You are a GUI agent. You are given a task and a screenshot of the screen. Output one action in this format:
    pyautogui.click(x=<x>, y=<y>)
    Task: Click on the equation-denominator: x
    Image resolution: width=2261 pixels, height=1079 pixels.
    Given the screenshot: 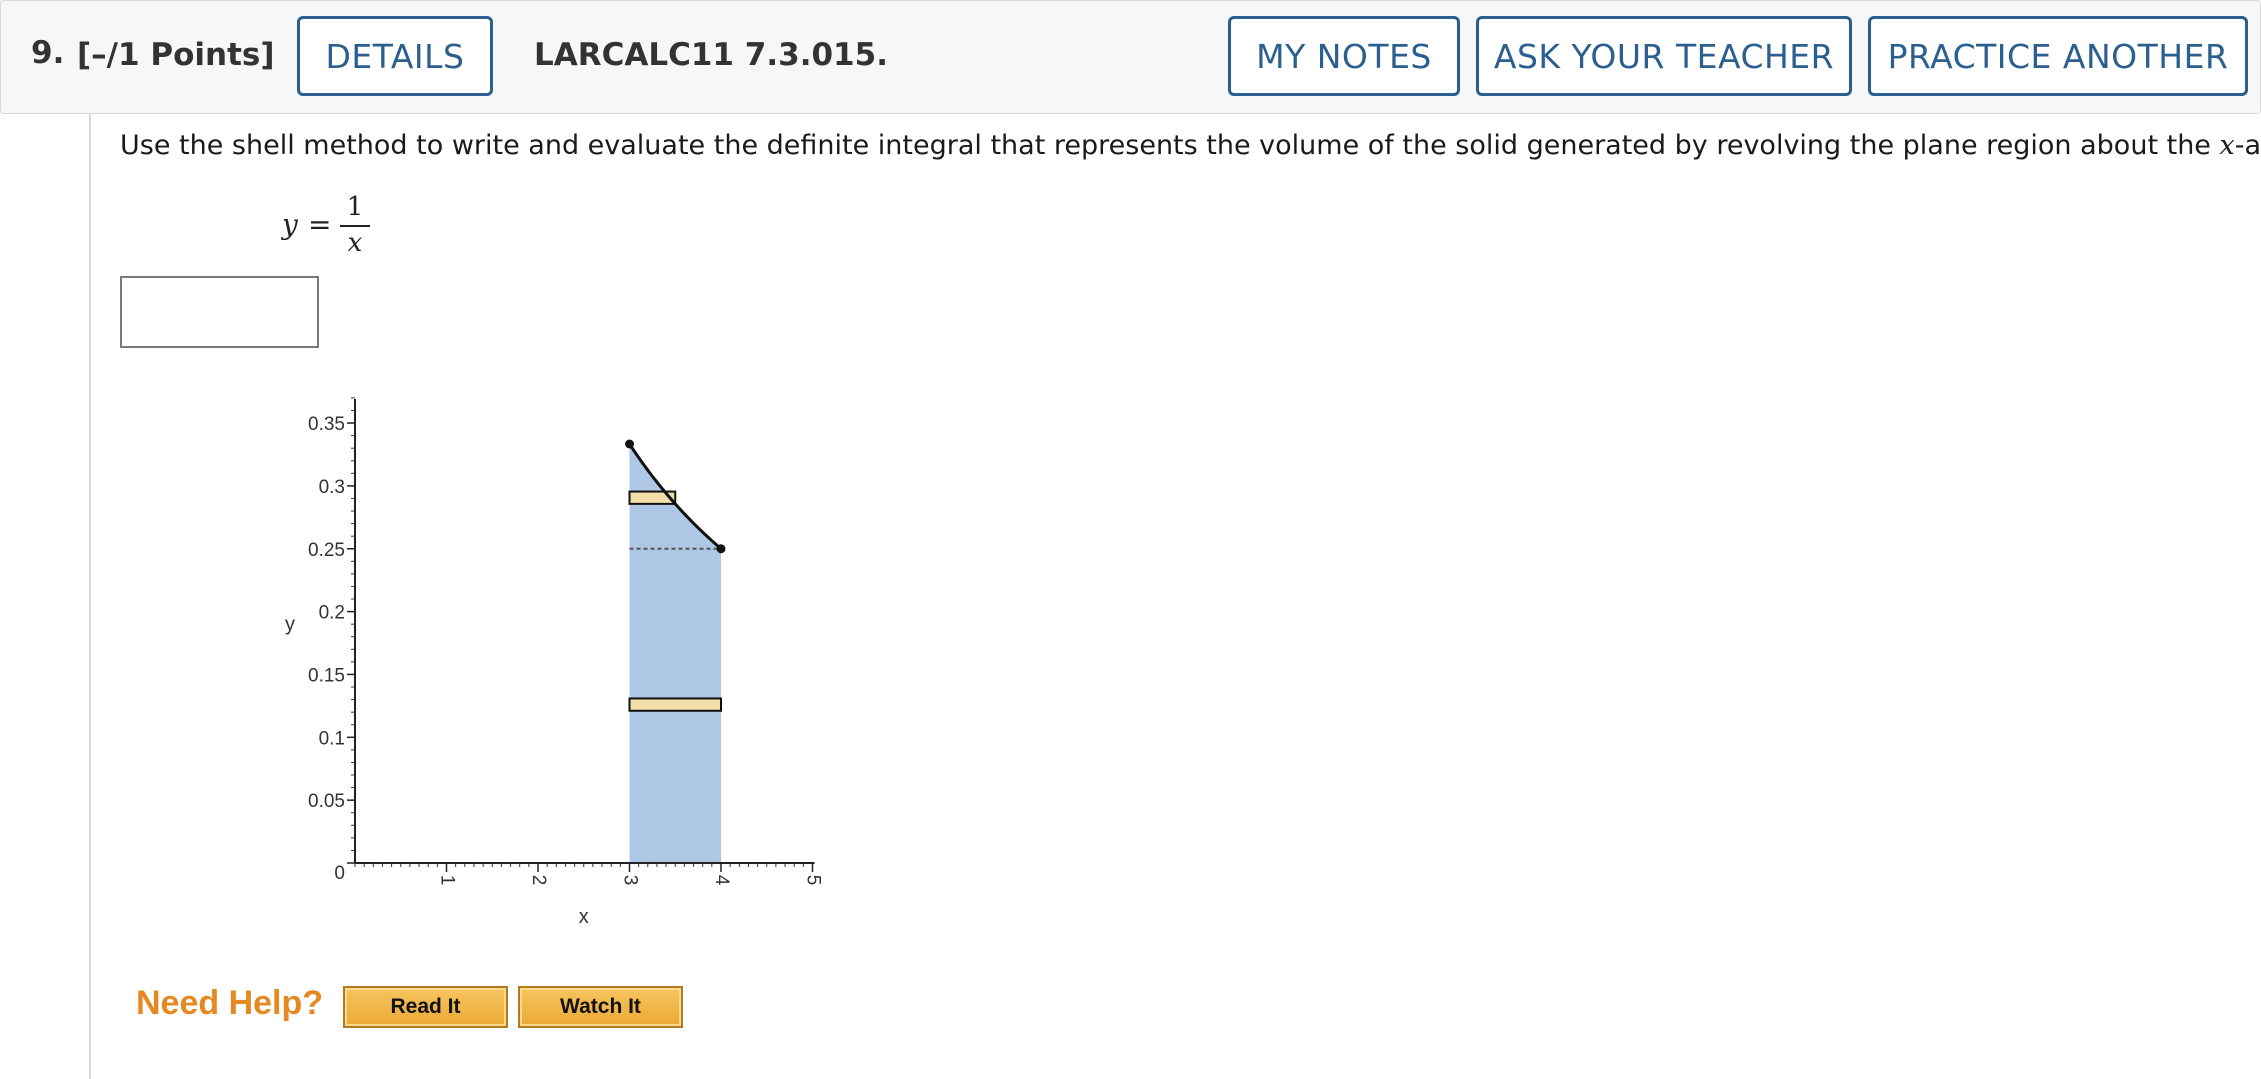 What is the action you would take?
    pyautogui.click(x=355, y=243)
    